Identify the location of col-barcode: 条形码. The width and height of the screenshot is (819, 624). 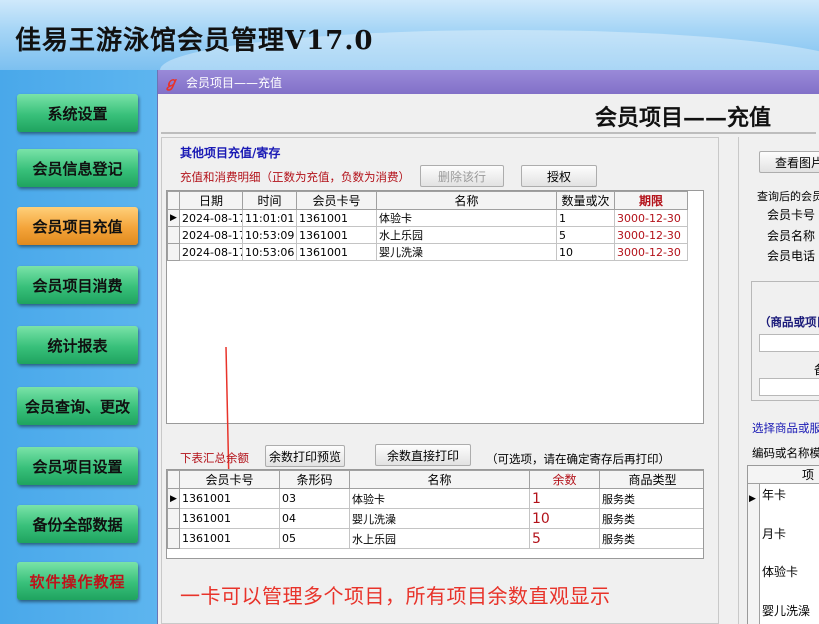
(314, 479).